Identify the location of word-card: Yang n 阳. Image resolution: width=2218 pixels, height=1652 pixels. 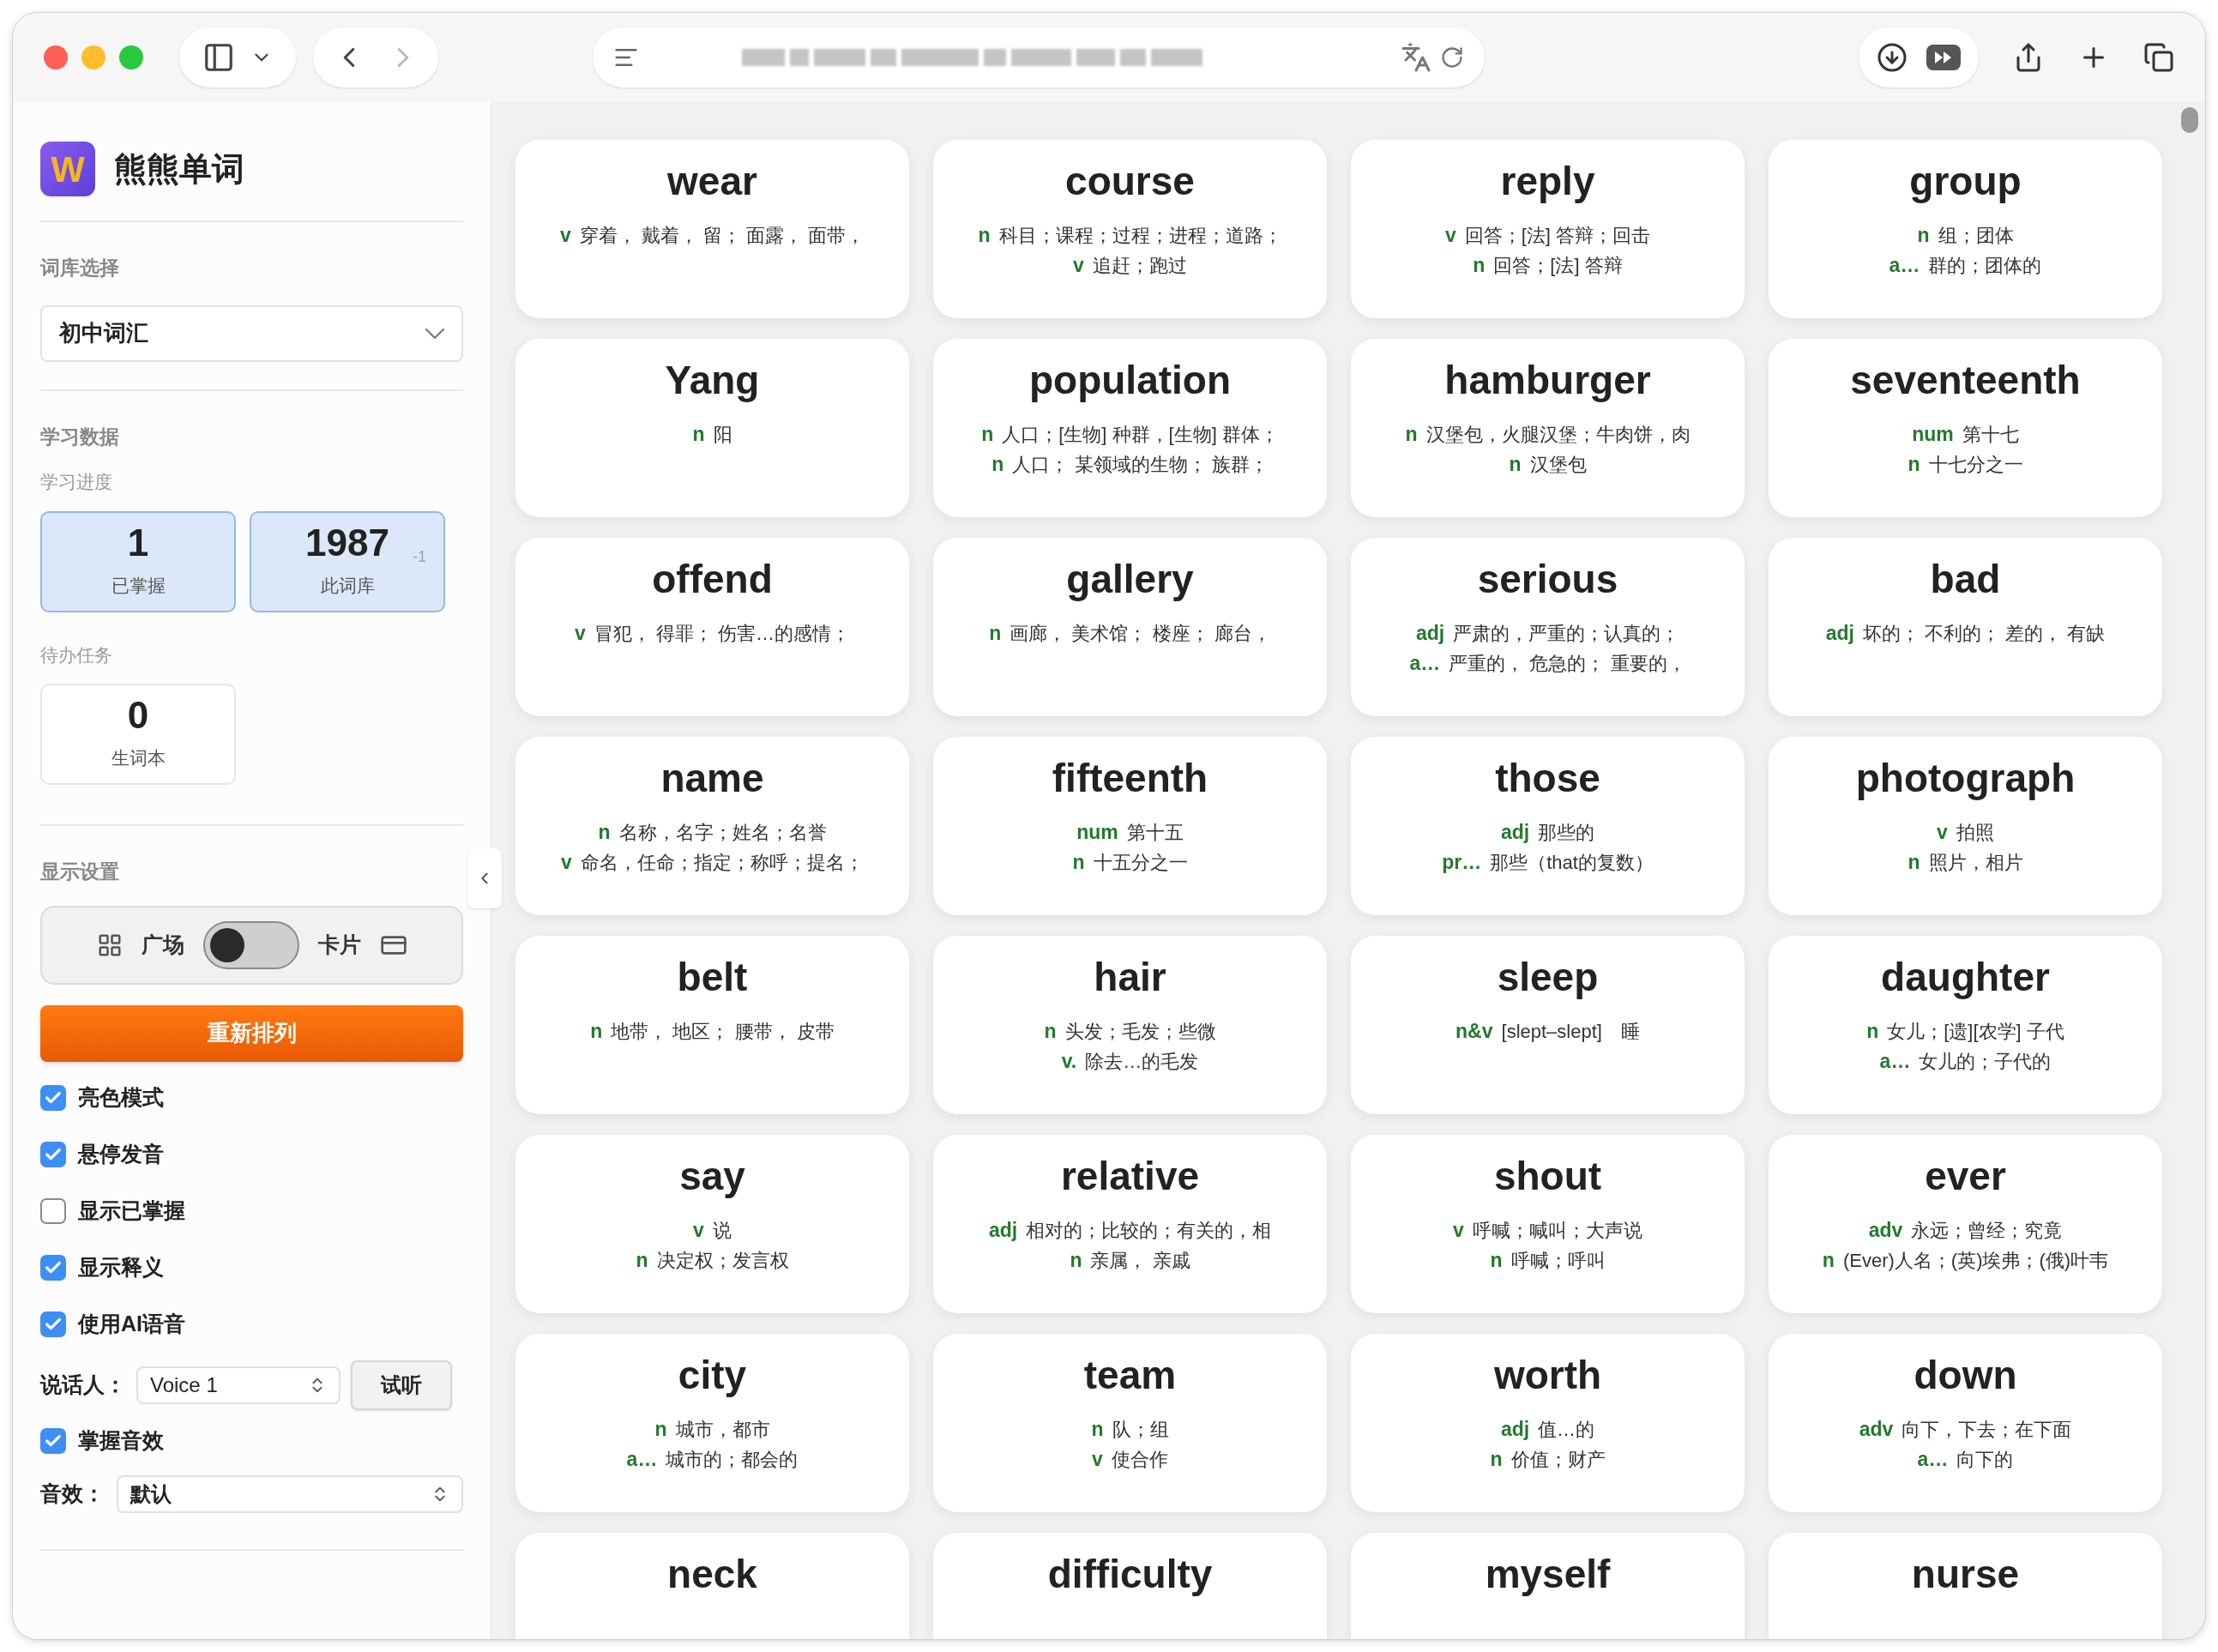
(712, 428).